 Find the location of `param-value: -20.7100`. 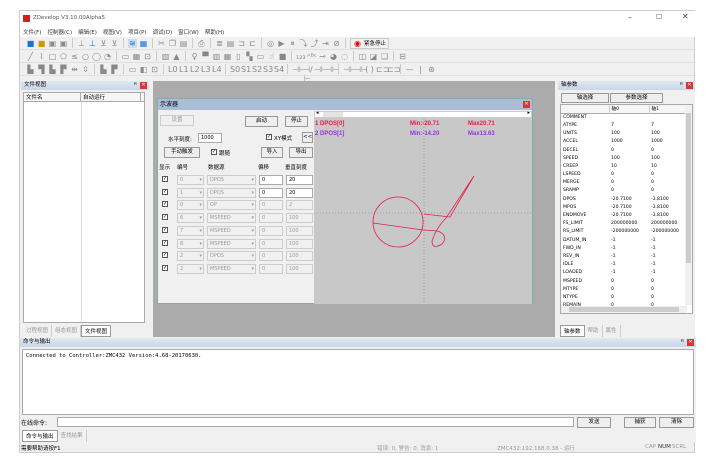

param-value: -20.7100 is located at coordinates (629, 207).